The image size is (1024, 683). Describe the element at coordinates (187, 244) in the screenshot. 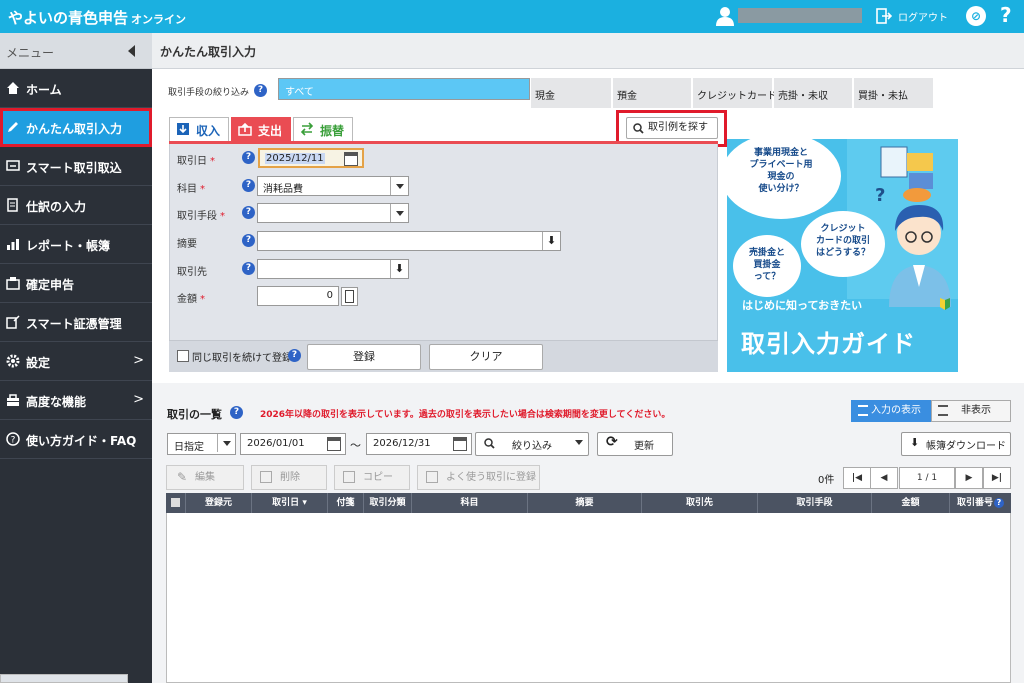

I see `memo-label: 摘要` at that location.